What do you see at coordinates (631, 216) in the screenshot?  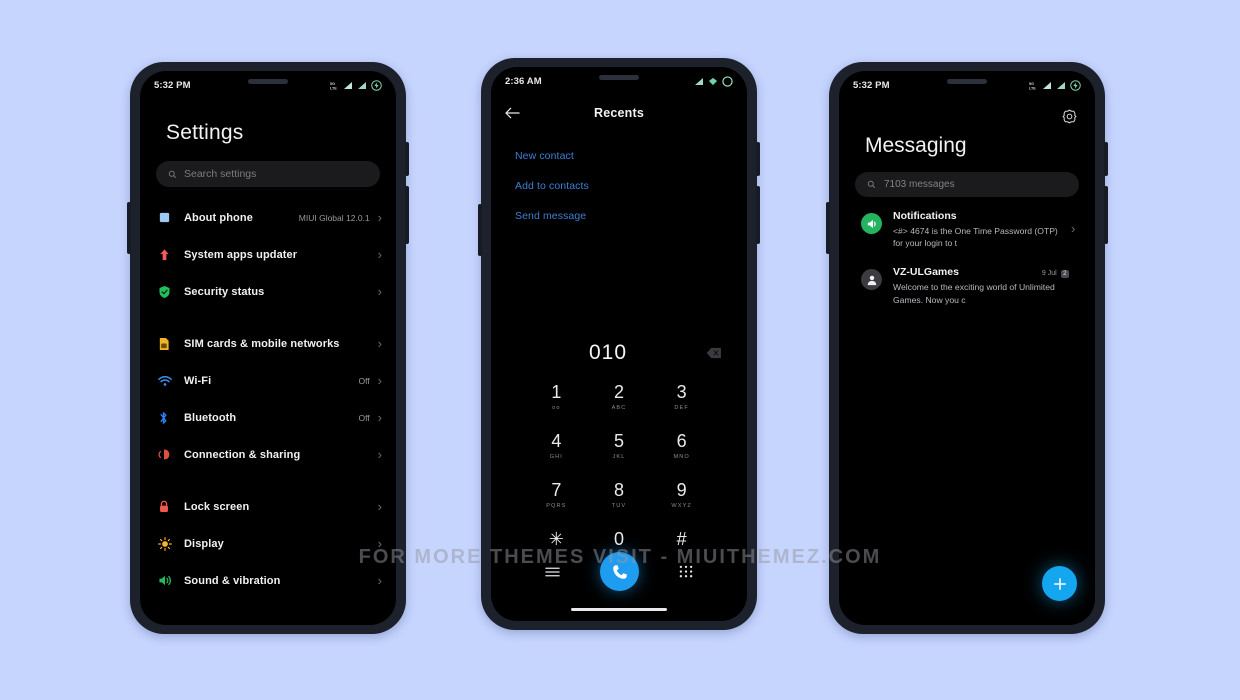 I see `send-message-button: Send message` at bounding box center [631, 216].